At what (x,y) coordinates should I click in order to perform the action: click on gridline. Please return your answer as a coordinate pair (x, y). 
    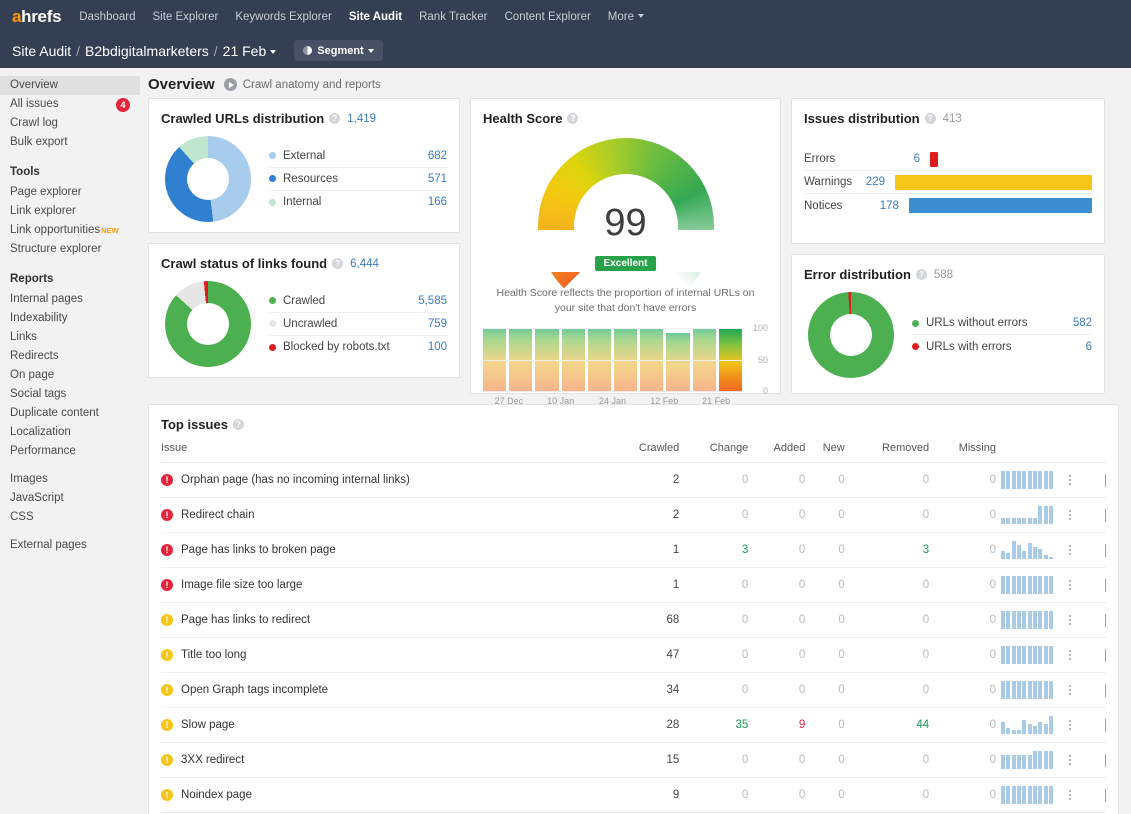
    Looking at the image, I should click on (612, 360).